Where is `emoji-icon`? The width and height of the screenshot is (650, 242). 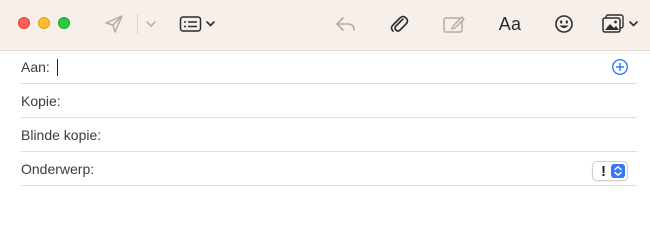
emoji-icon is located at coordinates (564, 24).